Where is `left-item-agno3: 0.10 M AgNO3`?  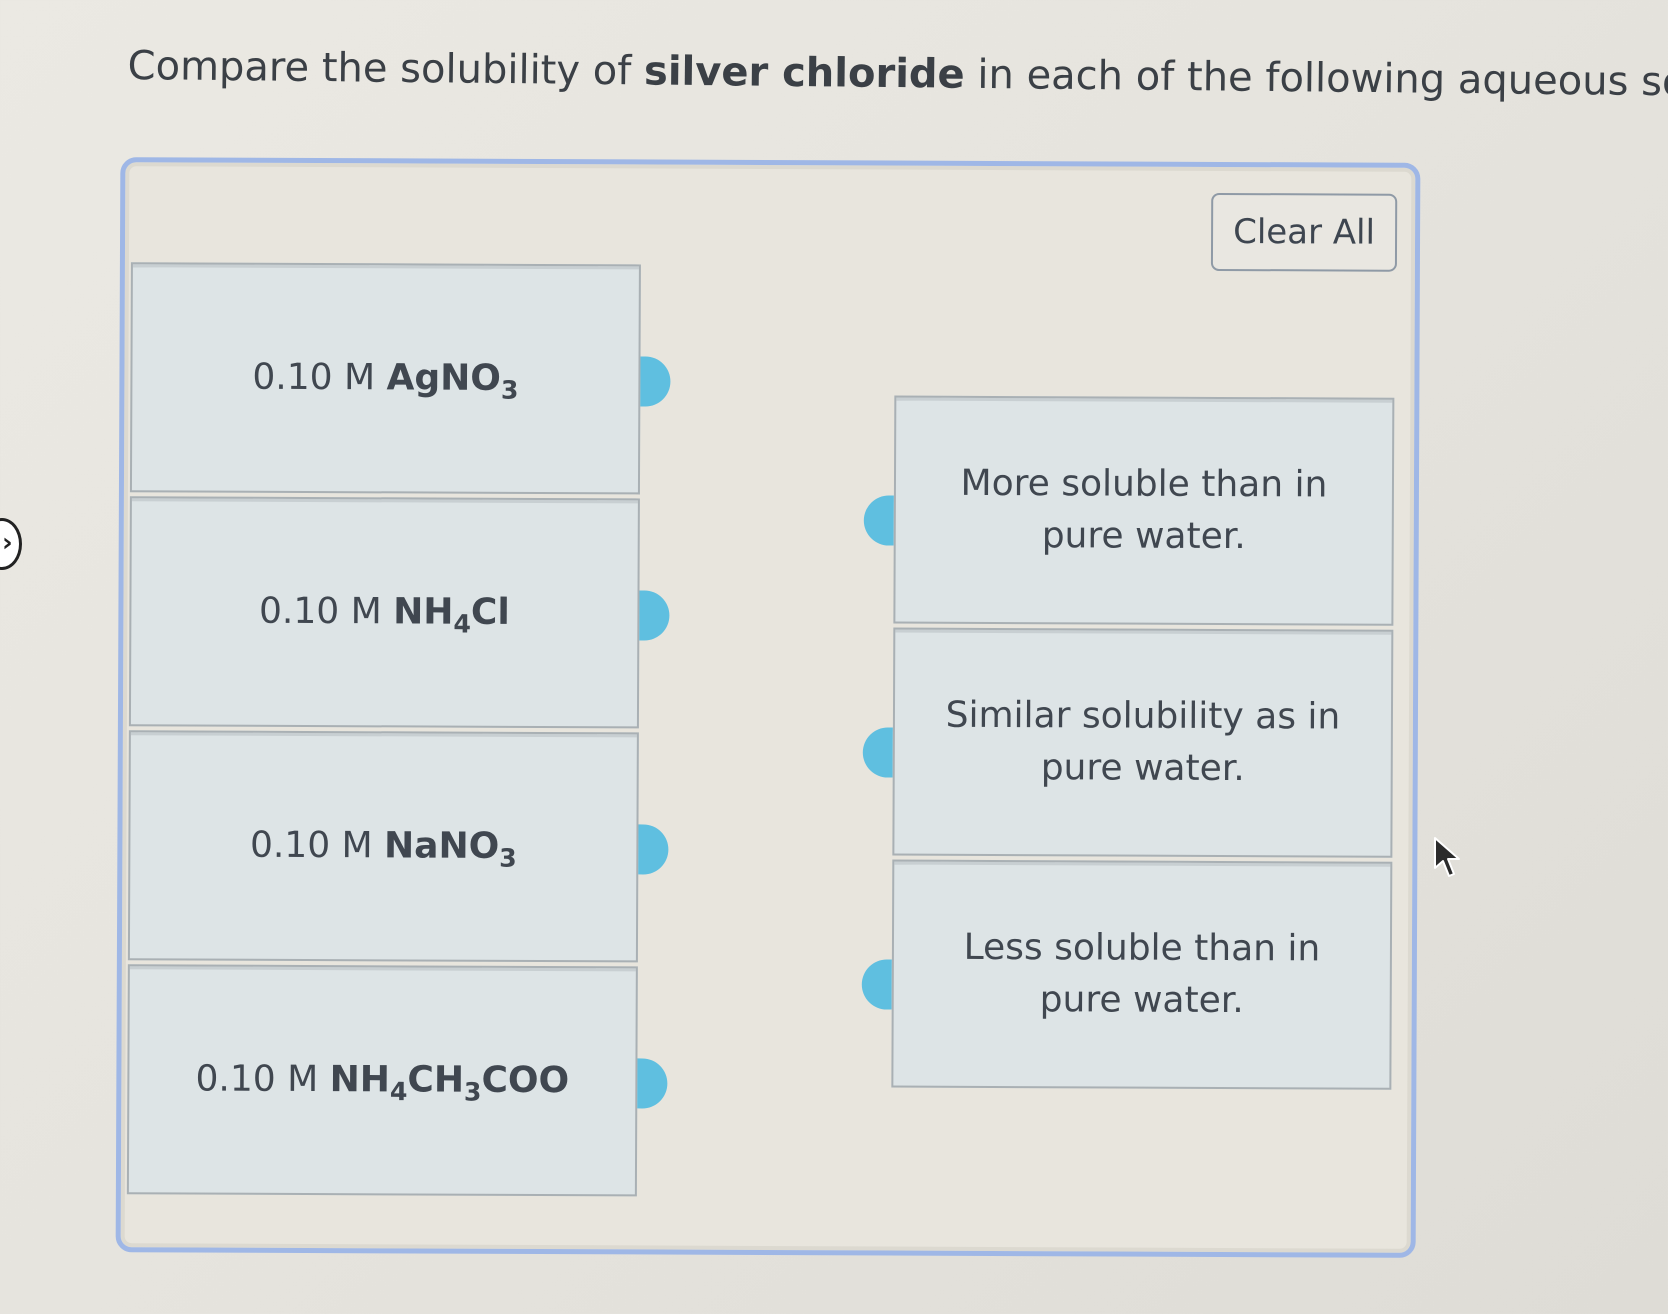 left-item-agno3: 0.10 M AgNO3 is located at coordinates (385, 378).